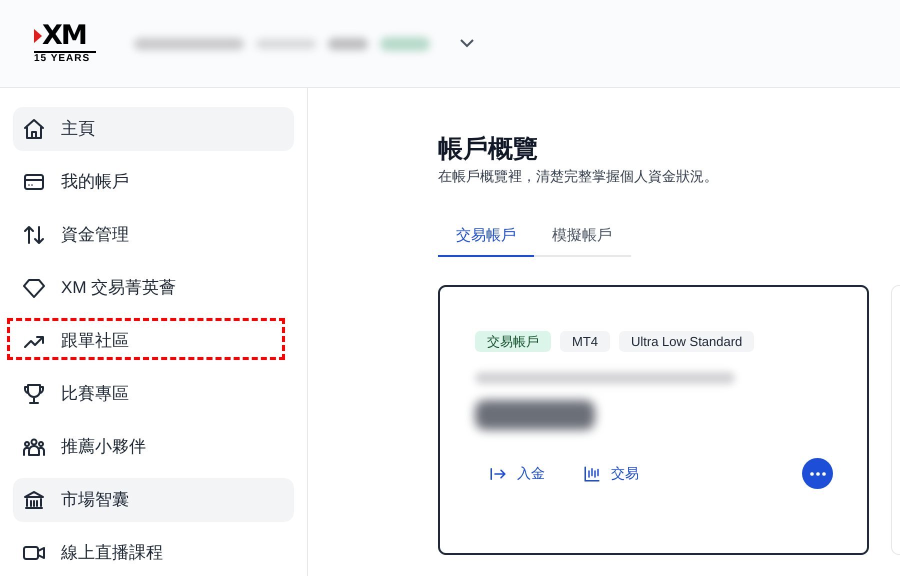 The height and width of the screenshot is (576, 900). I want to click on logo-subtitle: 15 YEARS, so click(62, 59).